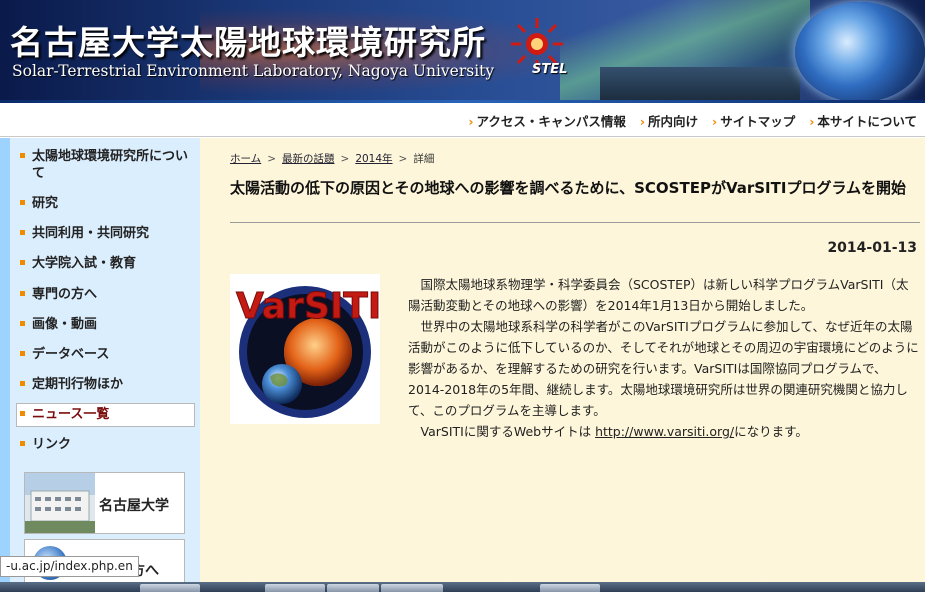  Describe the element at coordinates (110, 203) in the screenshot. I see `sidebar-item-research: 研究` at that location.